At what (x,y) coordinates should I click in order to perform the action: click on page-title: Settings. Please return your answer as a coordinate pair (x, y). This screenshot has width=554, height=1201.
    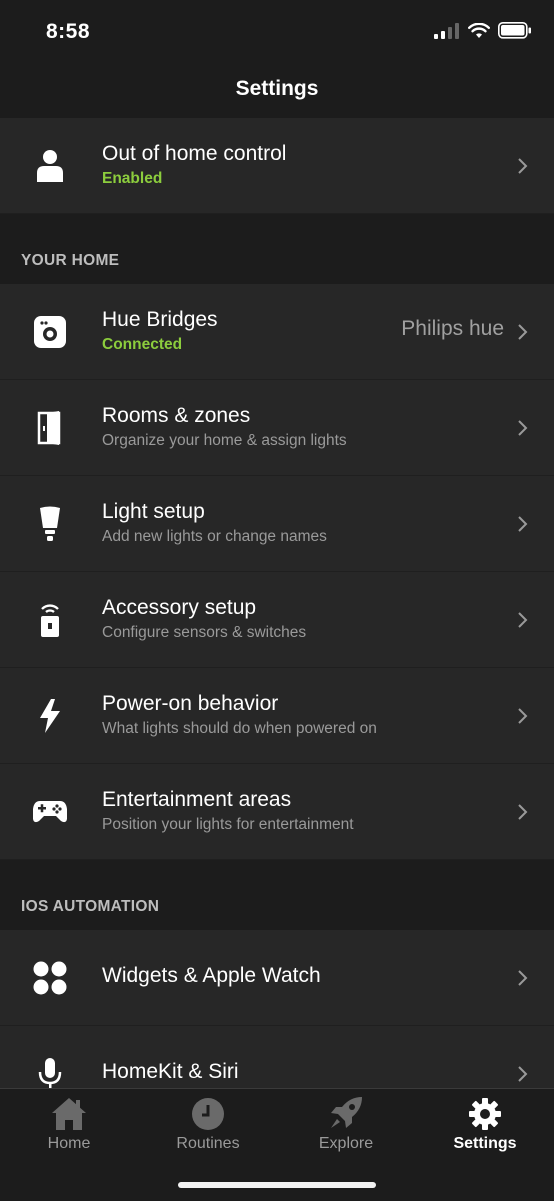
    Looking at the image, I should click on (277, 88).